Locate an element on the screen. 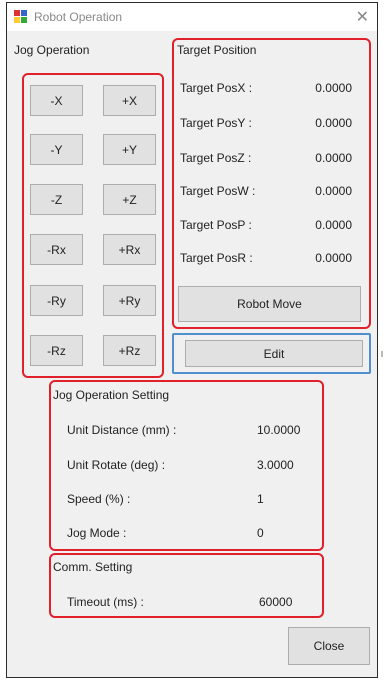 Image resolution: width=386 pixels, height=683 pixels. close-button: Close is located at coordinates (329, 646).